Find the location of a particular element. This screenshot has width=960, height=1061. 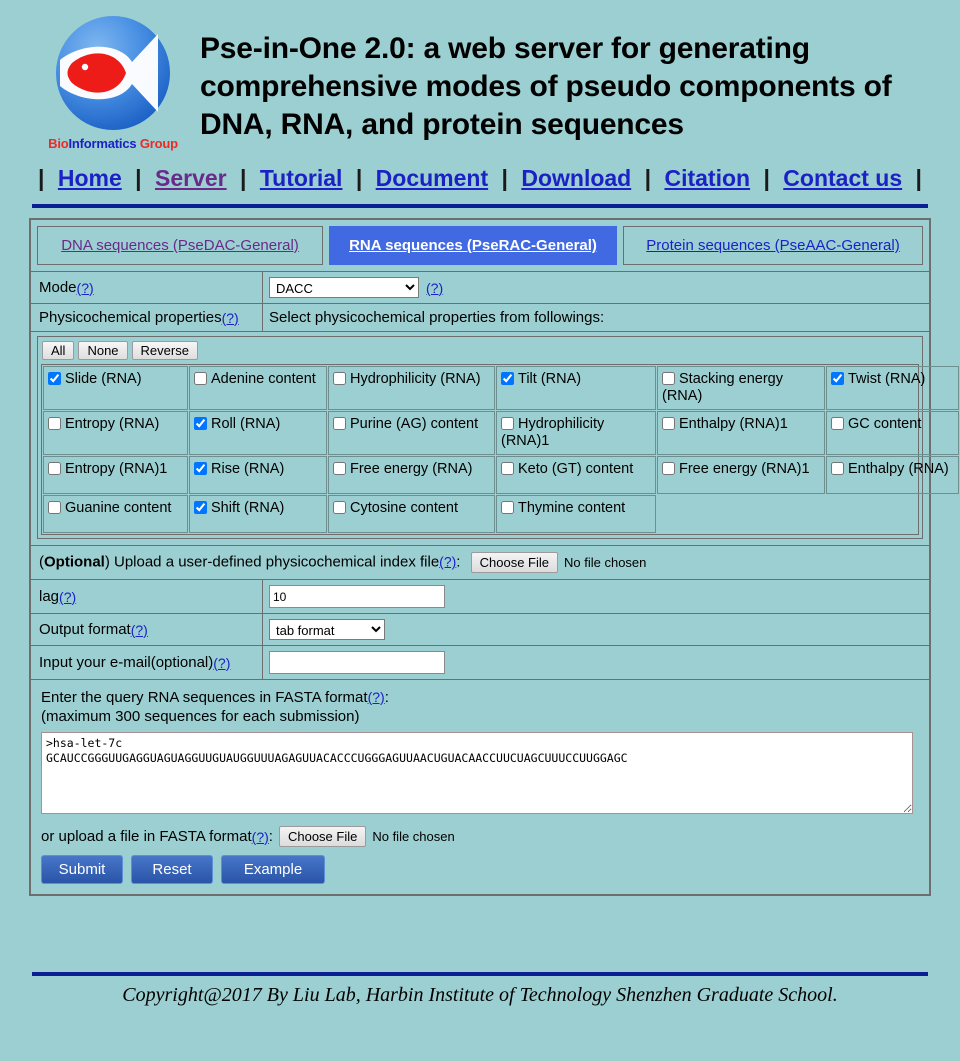

physchem-option-stacking-energy-rna: Stacking energy (RNA) is located at coordinates (741, 388).